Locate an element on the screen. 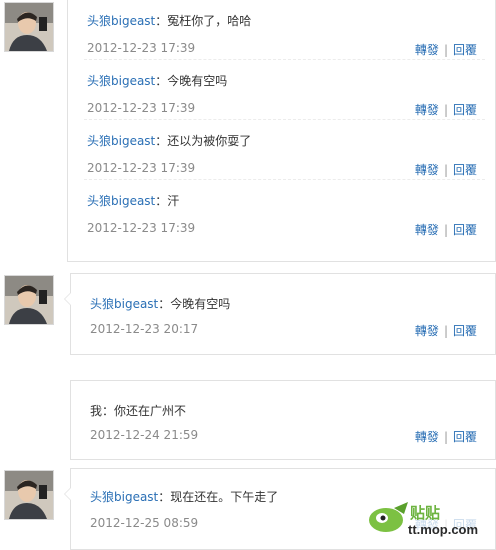 The height and width of the screenshot is (550, 496). timestamp: 2012-12-25 08:59 is located at coordinates (144, 523).